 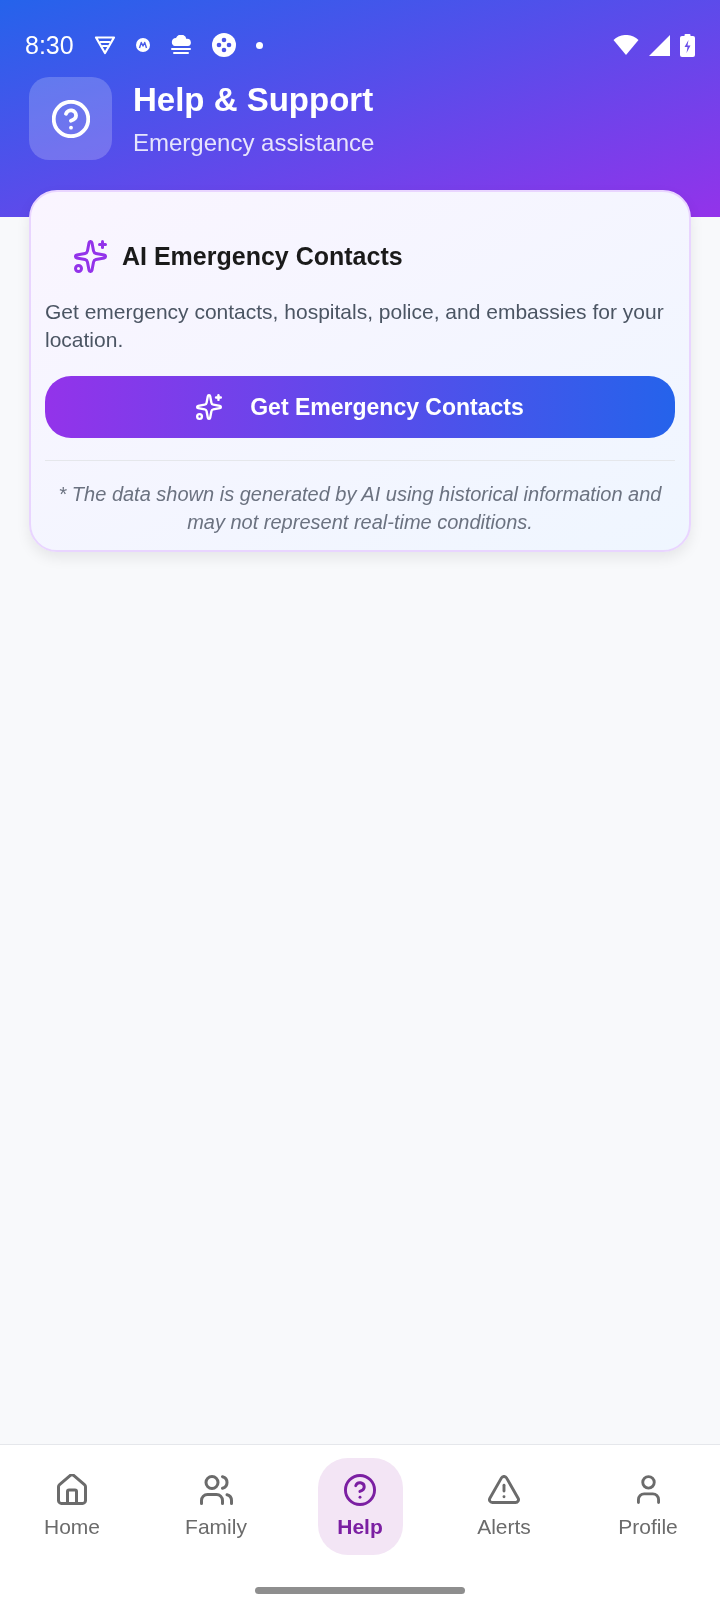 What do you see at coordinates (262, 256) in the screenshot?
I see `card-title: AI Emergency Contacts` at bounding box center [262, 256].